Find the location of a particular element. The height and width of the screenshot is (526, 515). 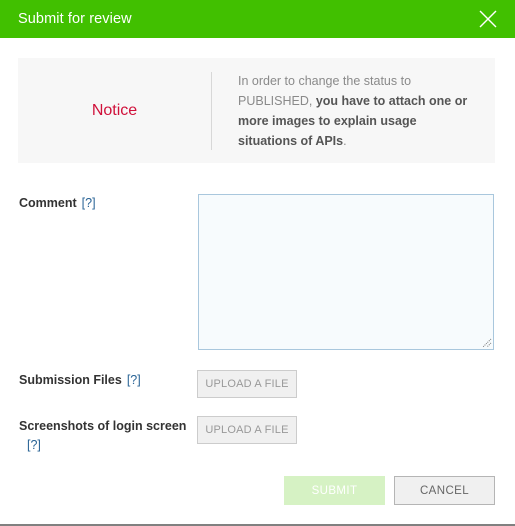

notice-text-tail: . is located at coordinates (345, 140).